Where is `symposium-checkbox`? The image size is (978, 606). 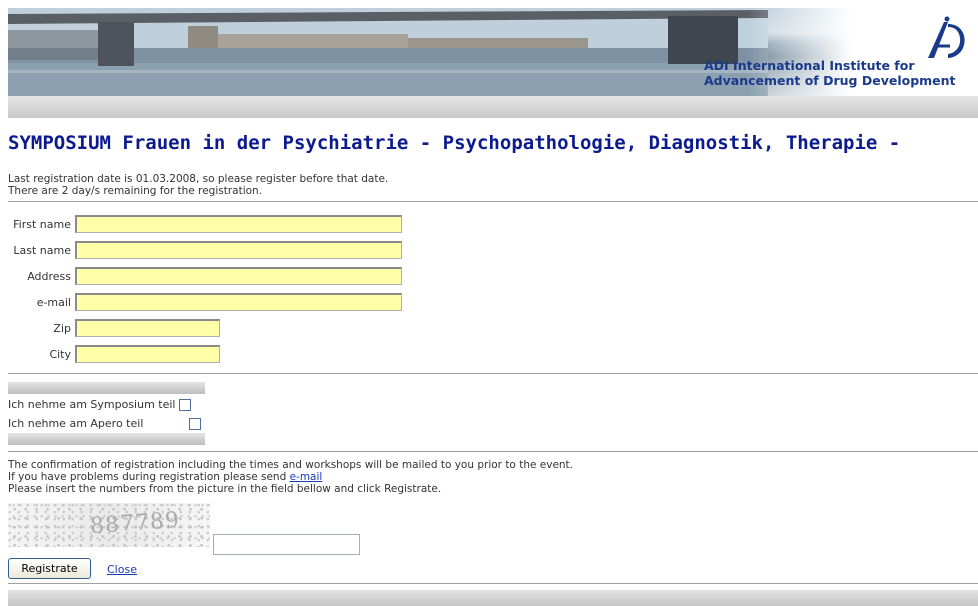 symposium-checkbox is located at coordinates (184, 404).